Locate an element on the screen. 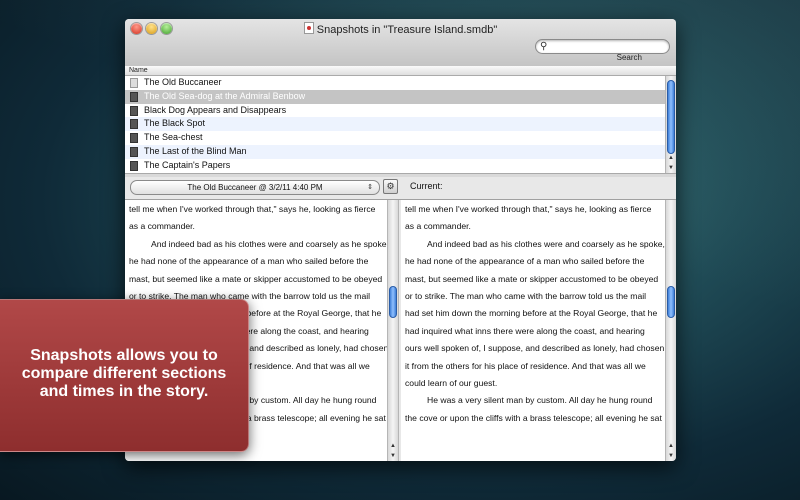  list-item-label: The Captain's Papers is located at coordinates (187, 164).